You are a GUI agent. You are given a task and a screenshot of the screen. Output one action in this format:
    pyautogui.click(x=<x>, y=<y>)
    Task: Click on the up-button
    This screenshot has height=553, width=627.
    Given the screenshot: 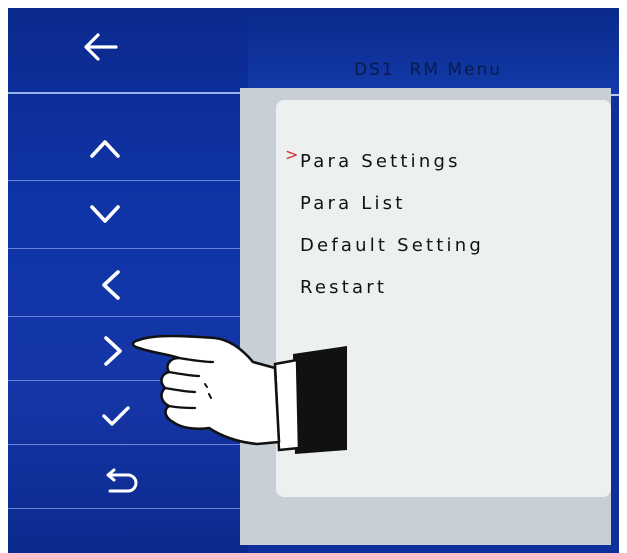 What is the action you would take?
    pyautogui.click(x=128, y=148)
    